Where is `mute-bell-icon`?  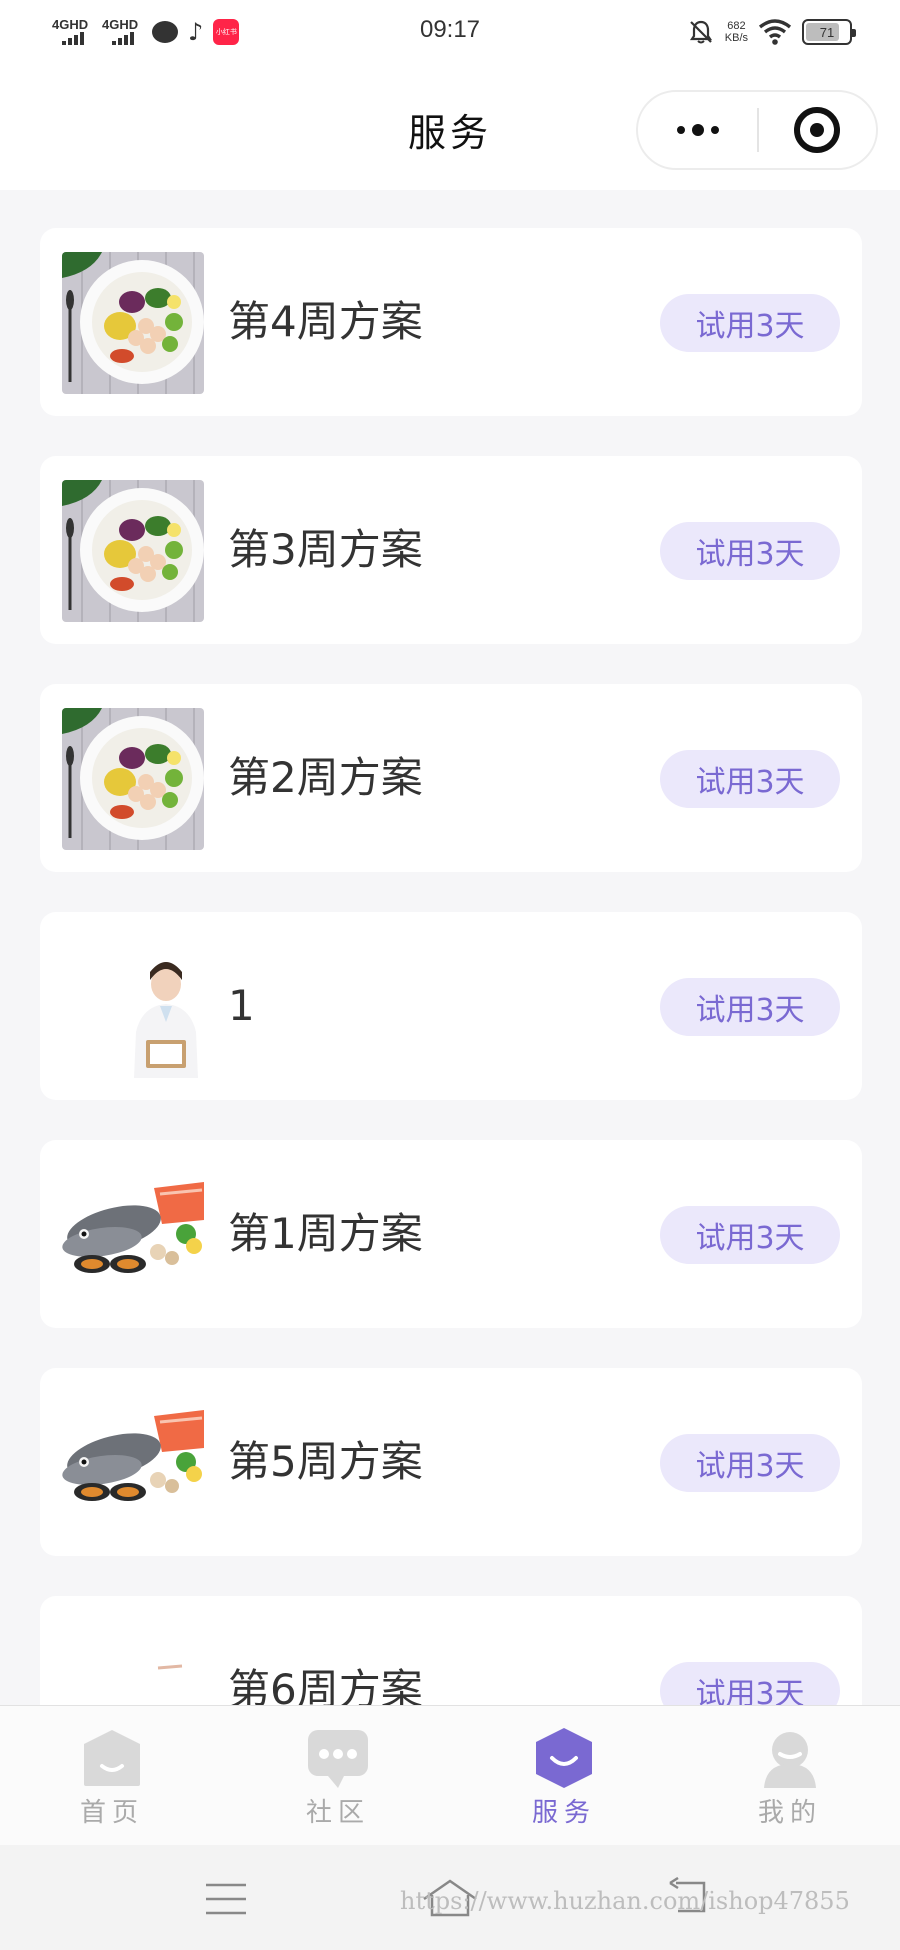
mute-bell-icon is located at coordinates (700, 32).